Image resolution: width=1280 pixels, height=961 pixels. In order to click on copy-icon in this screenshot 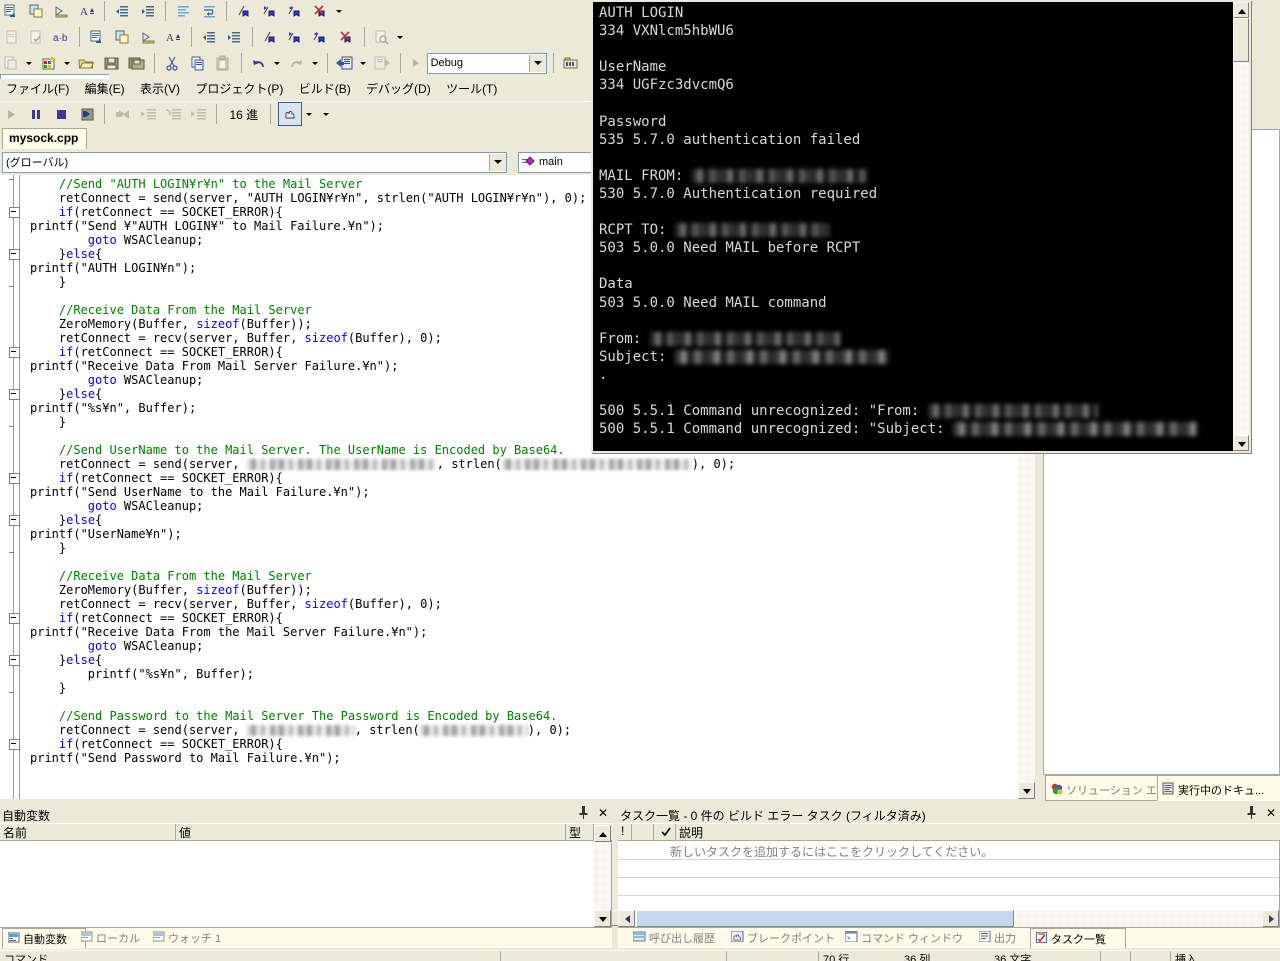, I will do `click(198, 63)`.